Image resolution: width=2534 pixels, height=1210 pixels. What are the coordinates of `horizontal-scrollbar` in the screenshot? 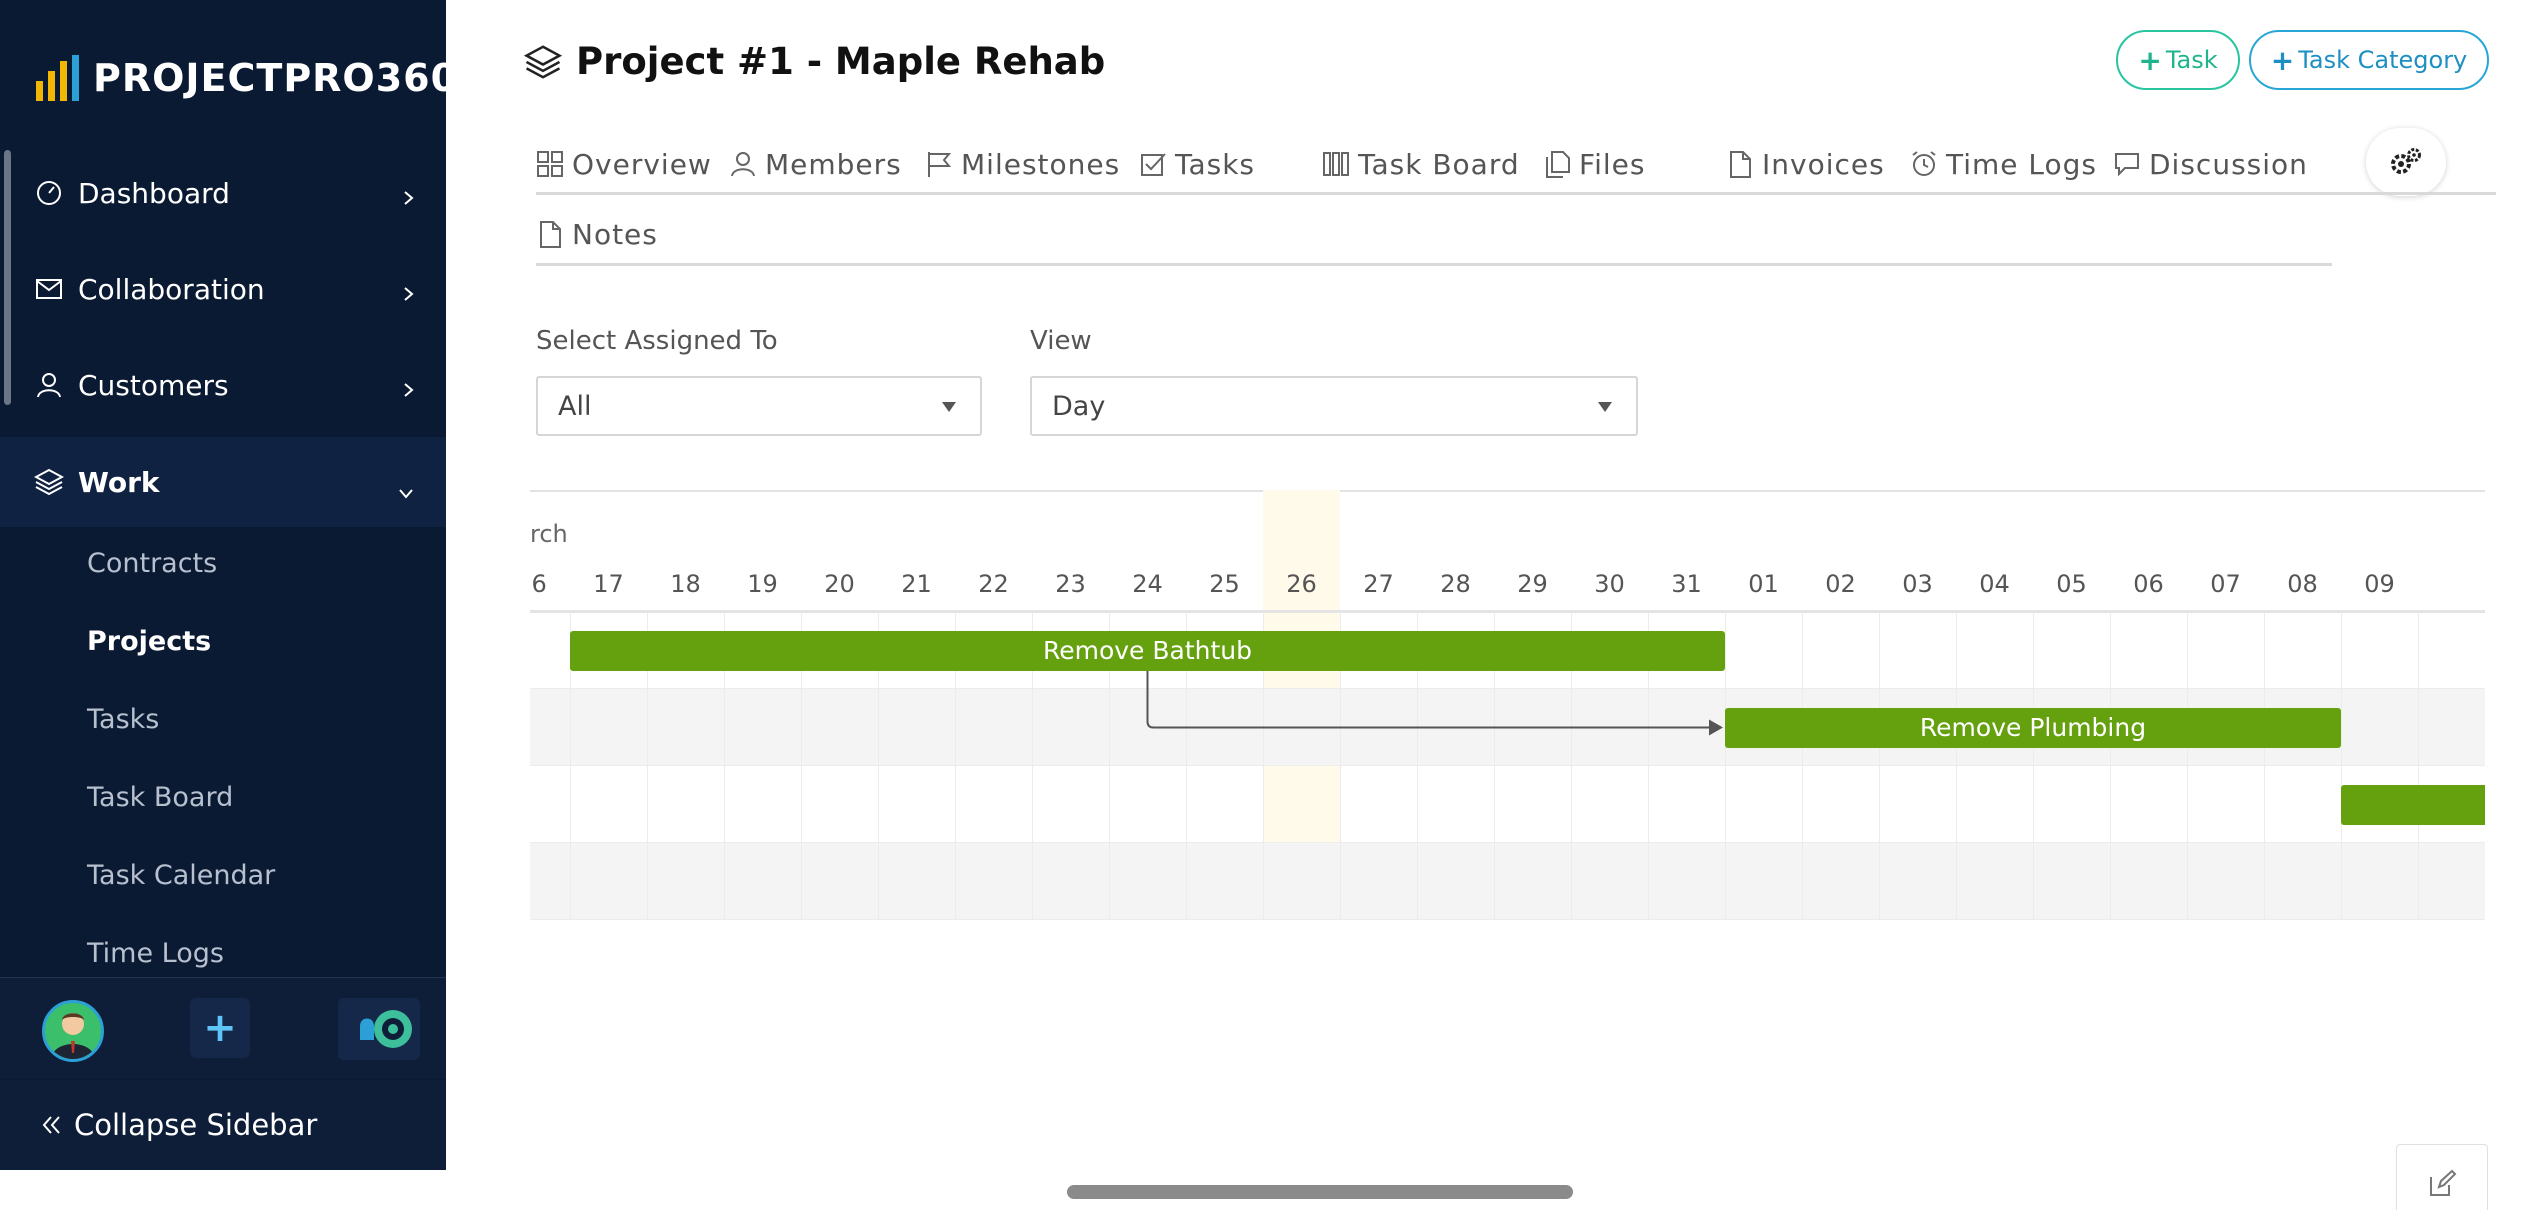 It's located at (1320, 1192).